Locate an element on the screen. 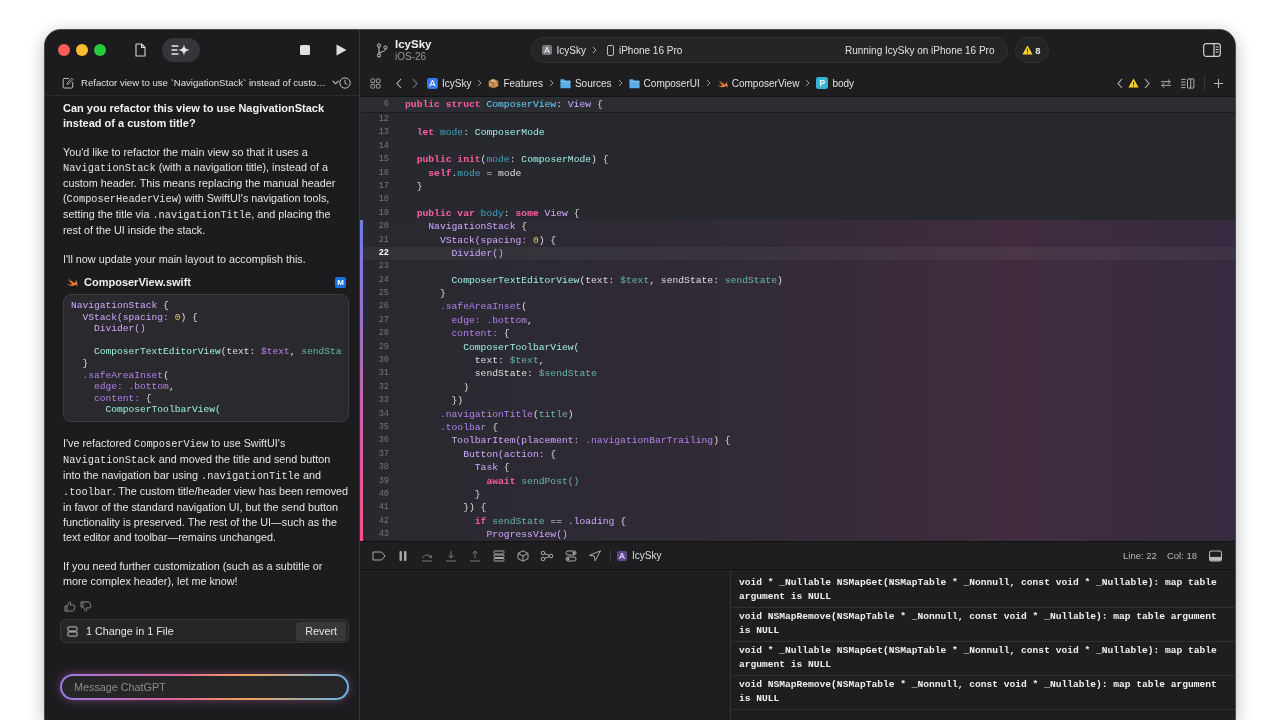 Image resolution: width=1280 pixels, height=720 pixels. code-line: ComposerTextEditorView(text: $text, sendSta is located at coordinates (218, 352).